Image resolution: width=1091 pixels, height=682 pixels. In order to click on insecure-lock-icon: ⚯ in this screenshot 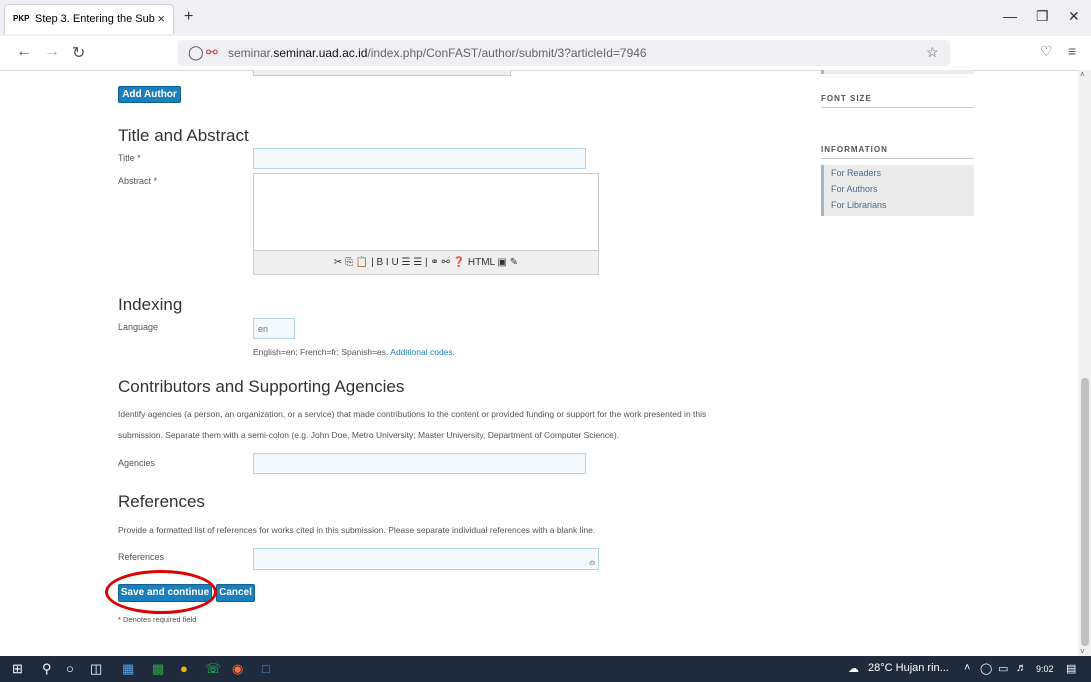, I will do `click(212, 52)`.